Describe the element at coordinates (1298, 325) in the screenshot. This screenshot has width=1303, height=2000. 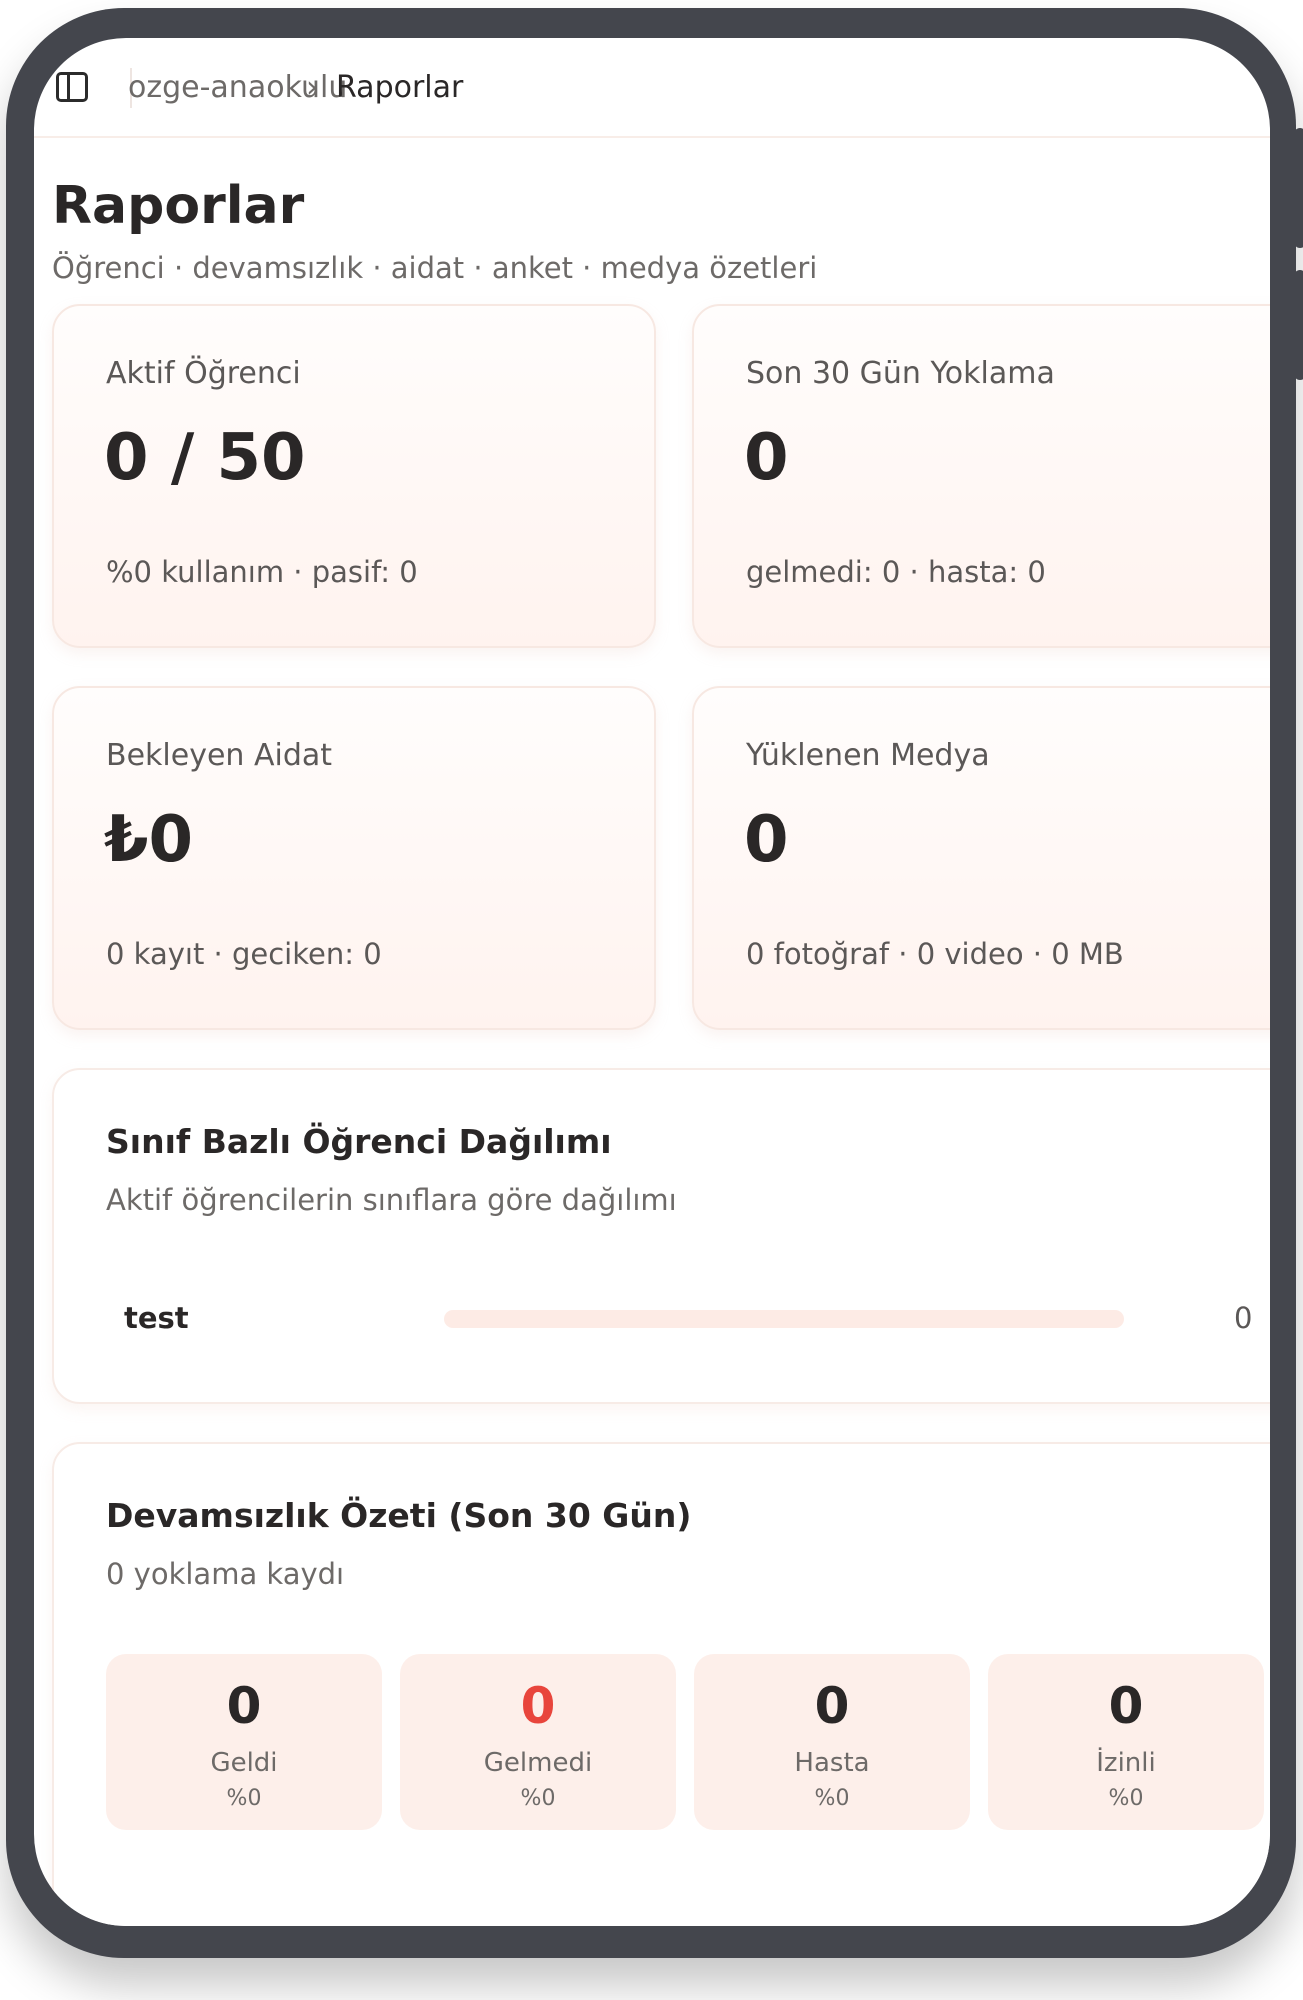
I see `tablet-volume-down-button` at that location.